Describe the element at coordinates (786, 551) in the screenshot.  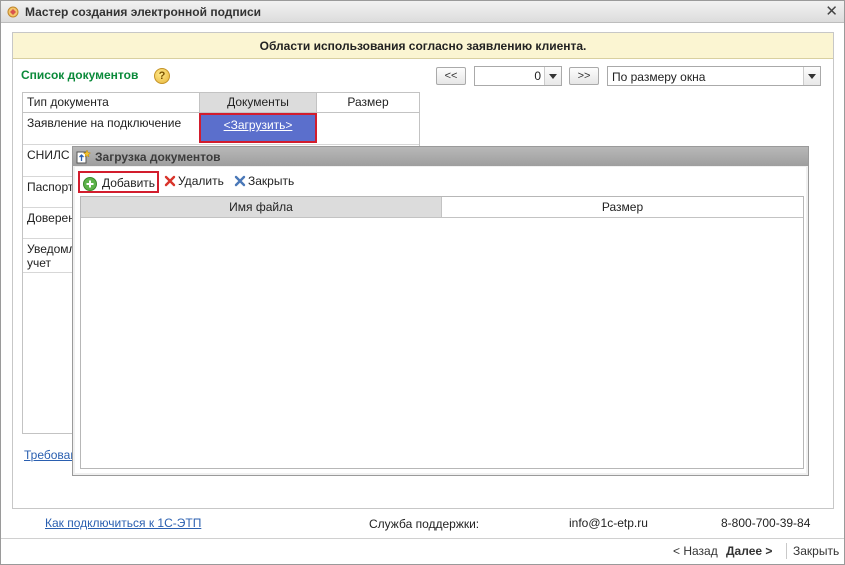
I see `nav-divider` at that location.